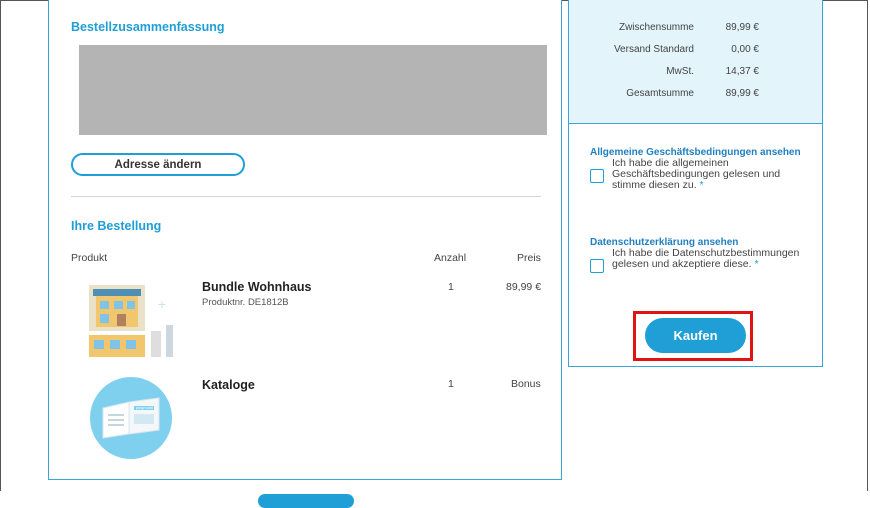 The height and width of the screenshot is (508, 870). I want to click on product-name: Kataloge, so click(228, 385).